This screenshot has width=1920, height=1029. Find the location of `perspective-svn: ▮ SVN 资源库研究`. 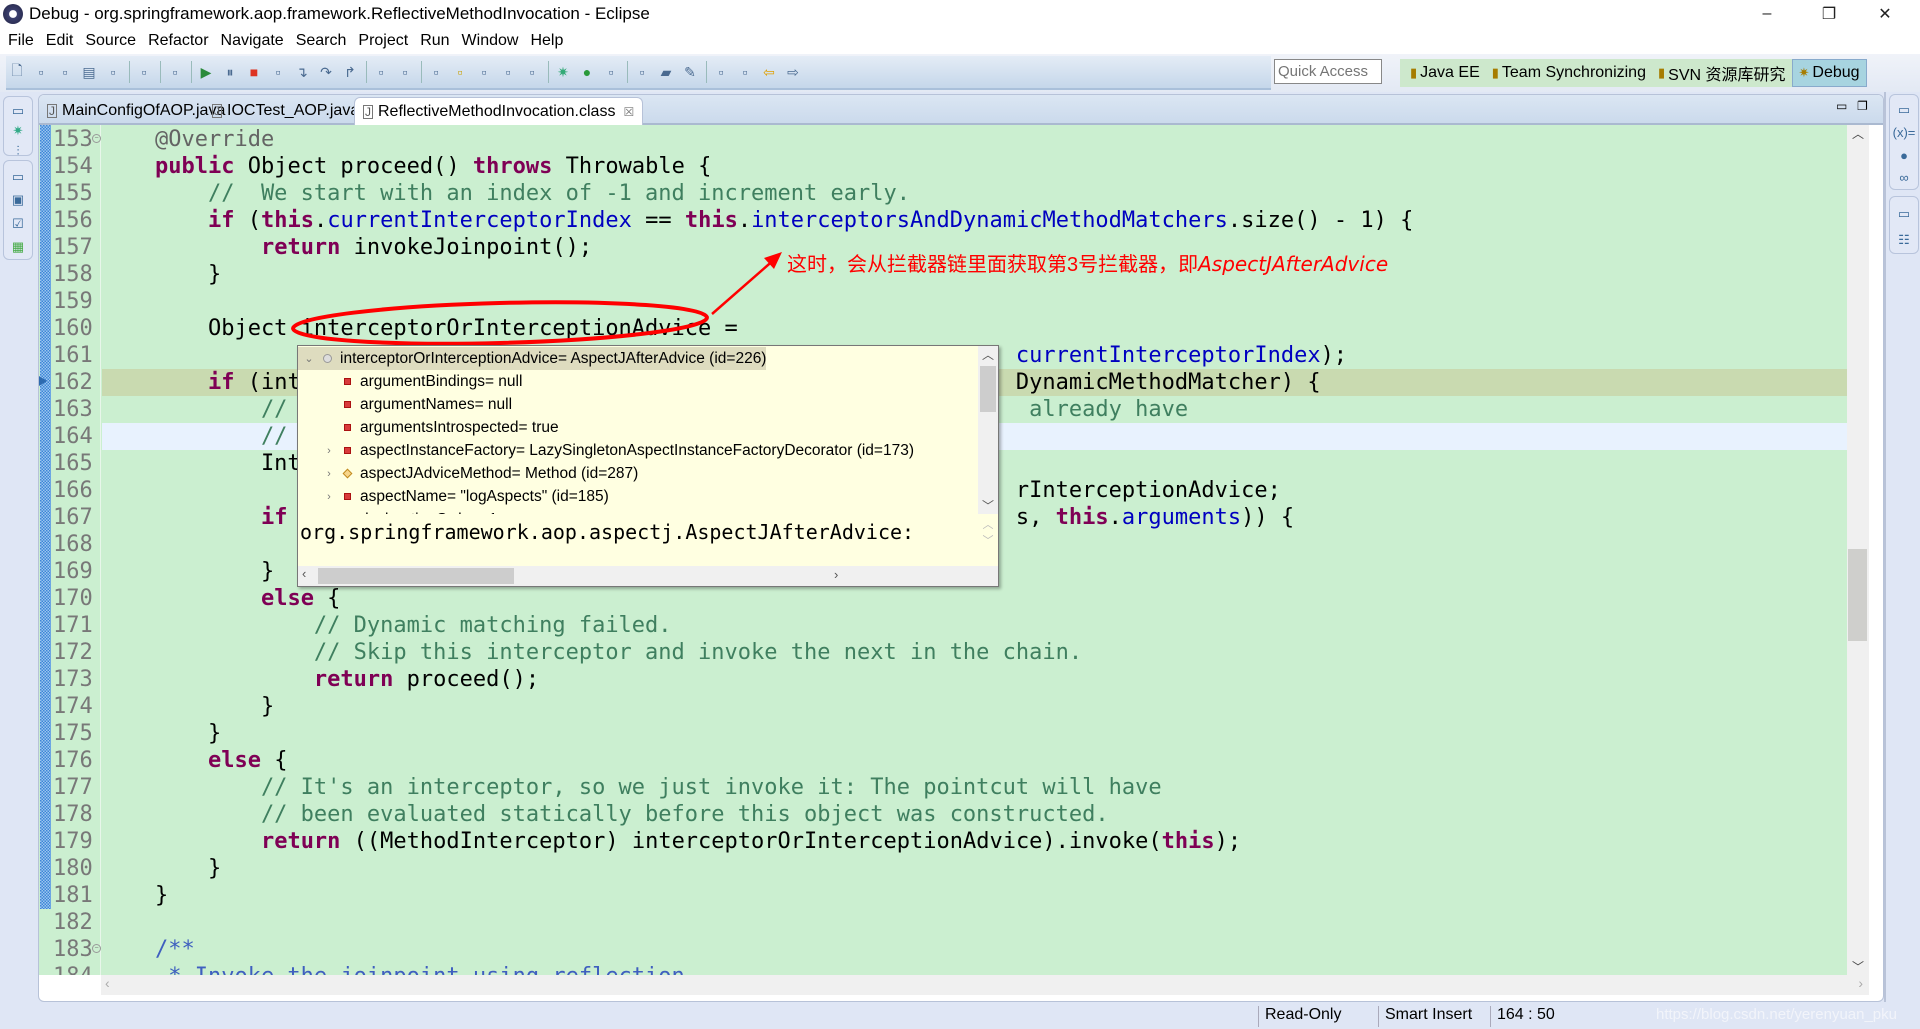

perspective-svn: ▮ SVN 资源库研究 is located at coordinates (1722, 73).